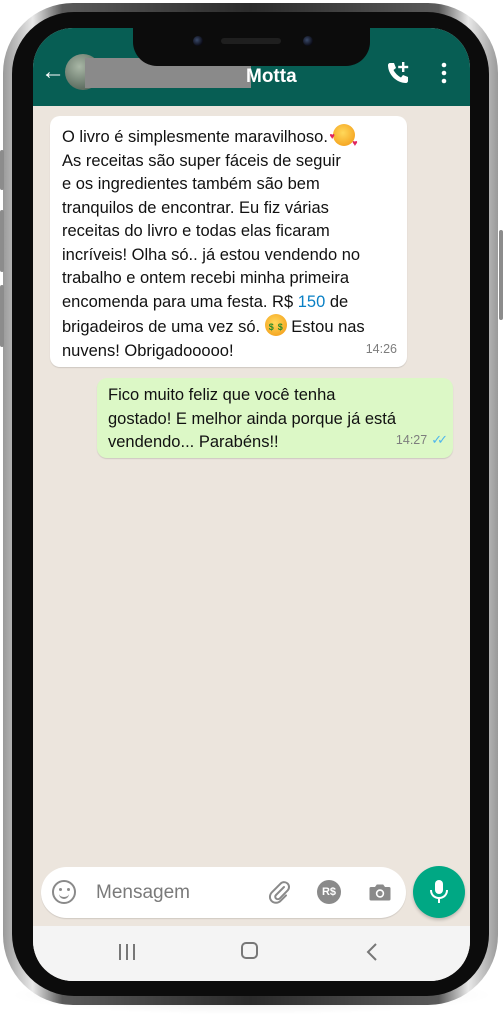 This screenshot has height=1024, width=503. What do you see at coordinates (148, 350) in the screenshot?
I see `message-line: nuvens! Obrigadooooo!` at bounding box center [148, 350].